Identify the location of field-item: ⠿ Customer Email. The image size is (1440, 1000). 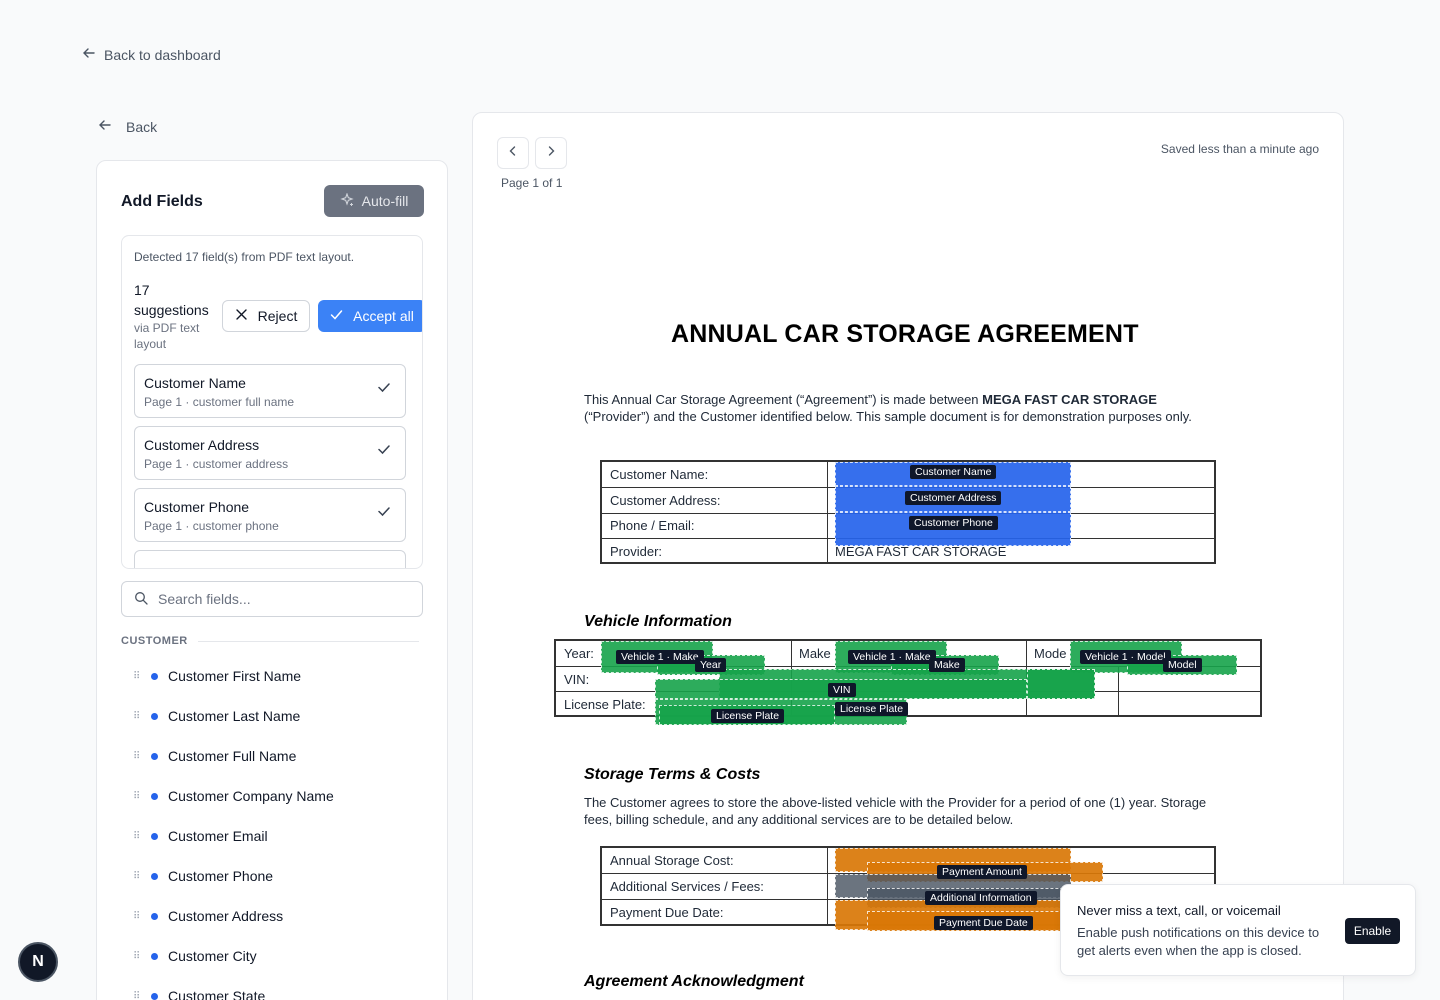
(200, 836).